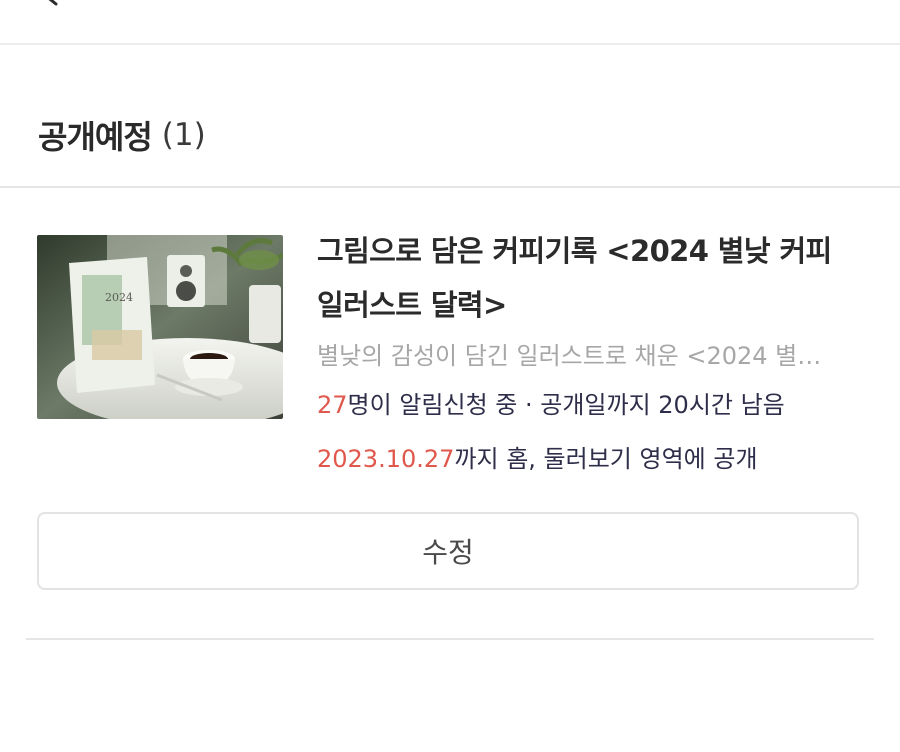 The height and width of the screenshot is (752, 900). What do you see at coordinates (332, 405) in the screenshot?
I see `subscriber-count: 27` at bounding box center [332, 405].